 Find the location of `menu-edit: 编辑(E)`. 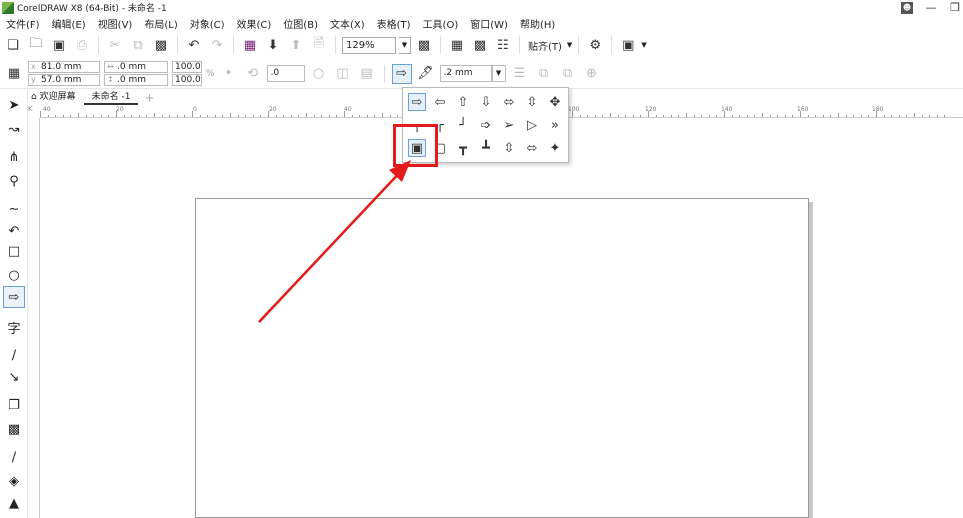

menu-edit: 编辑(E) is located at coordinates (69, 23).